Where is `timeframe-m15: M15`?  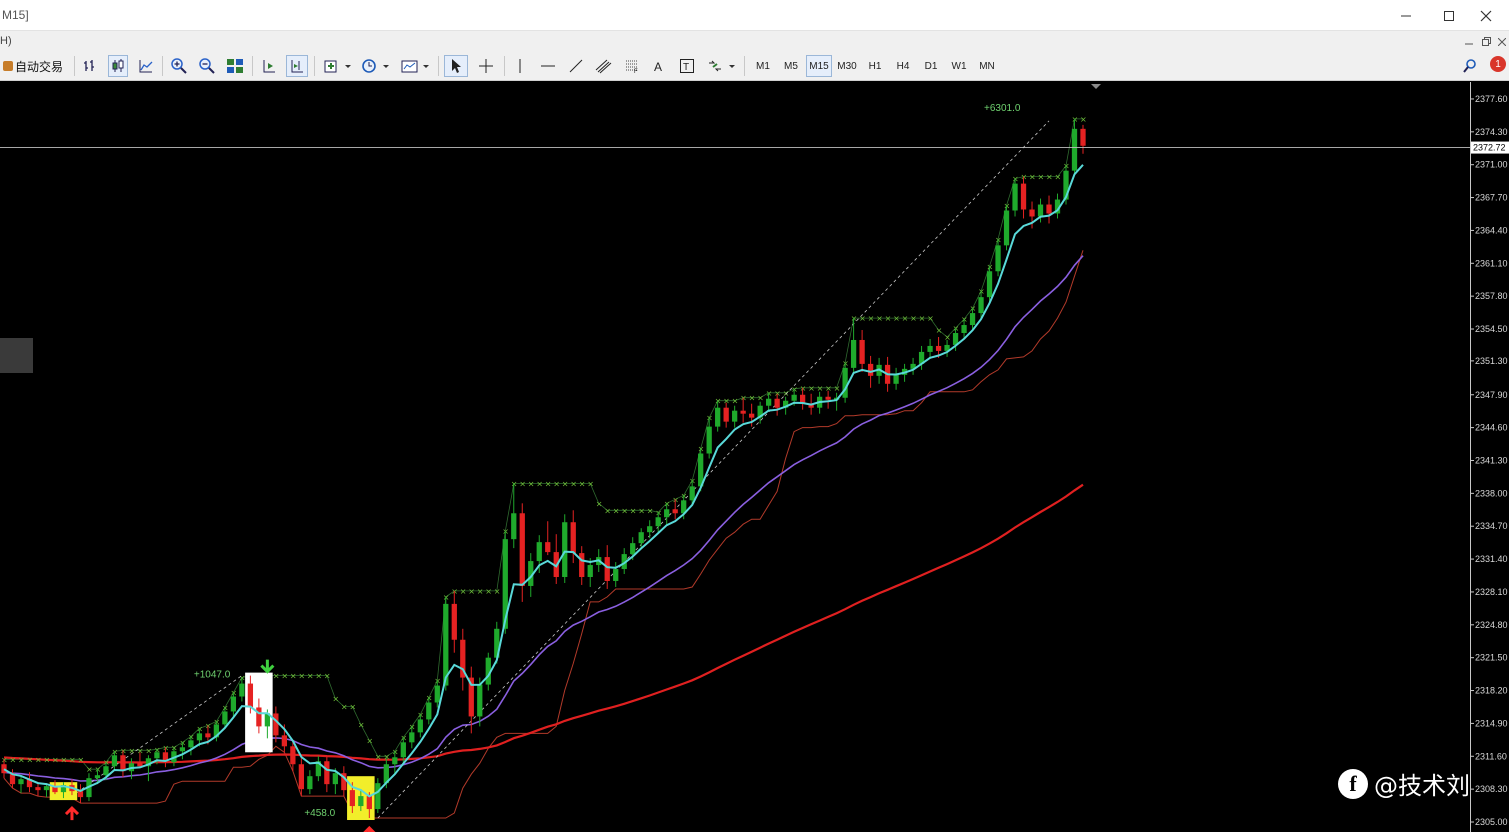
timeframe-m15: M15 is located at coordinates (819, 66).